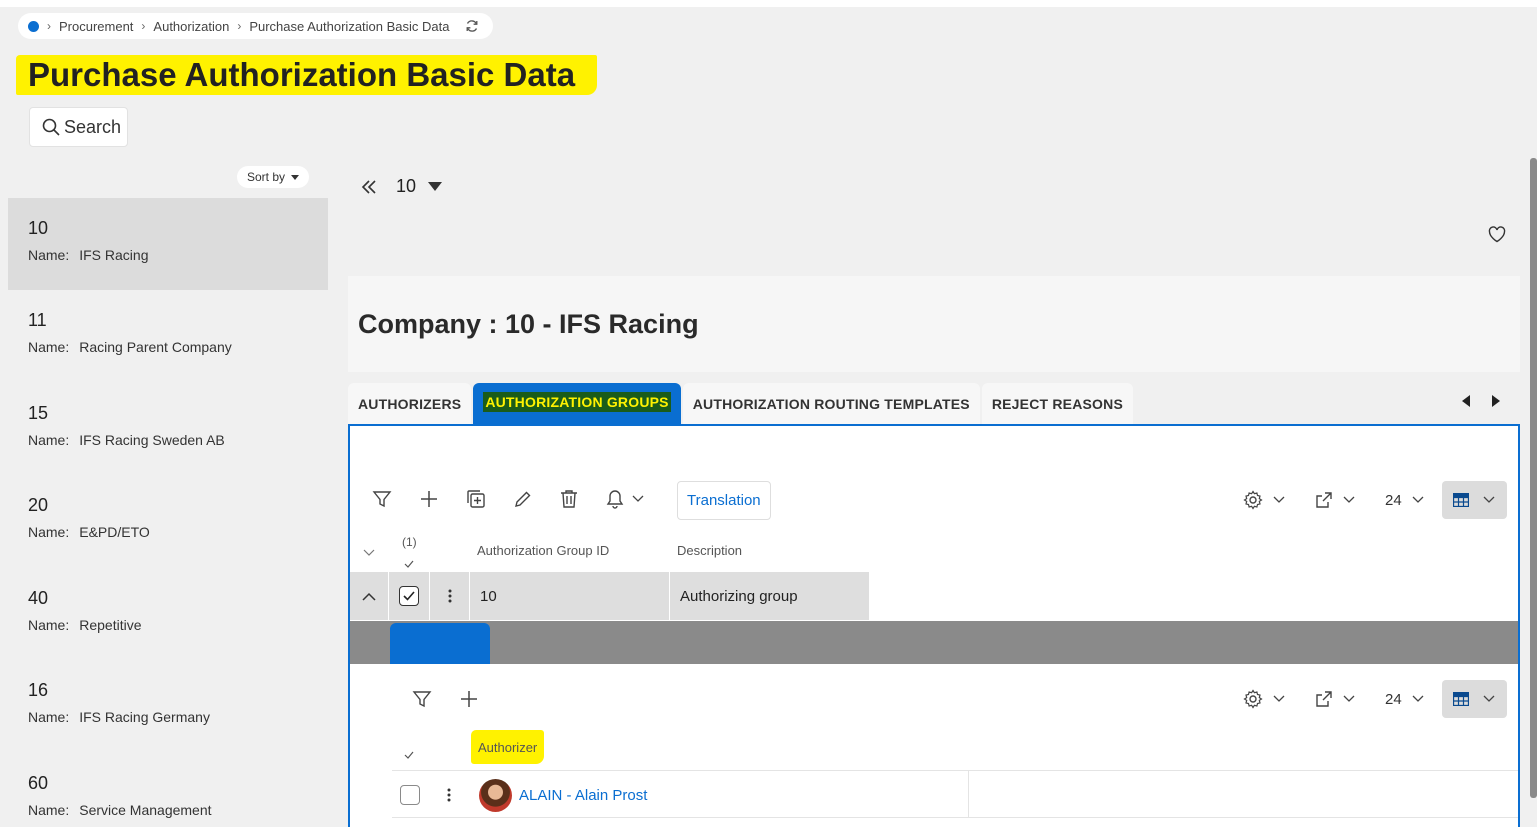 This screenshot has height=827, width=1537. I want to click on cell-group-id: 10, so click(569, 596).